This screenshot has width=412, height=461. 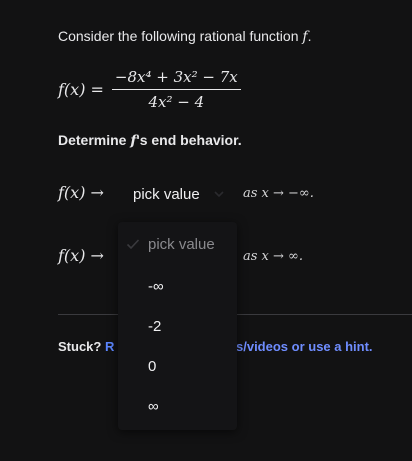 I want to click on rational-function-formula: f(x) = −8x⁴ + 3x² − 7x 4x² − 4, so click(x=149, y=89).